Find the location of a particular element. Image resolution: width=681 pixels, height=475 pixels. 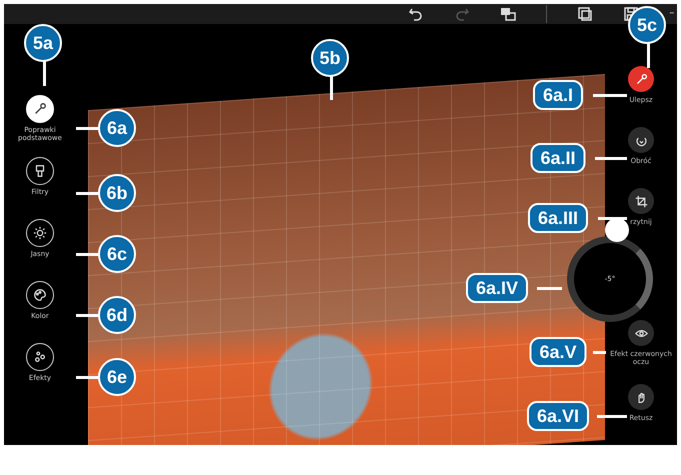

palette-icon is located at coordinates (40, 295).